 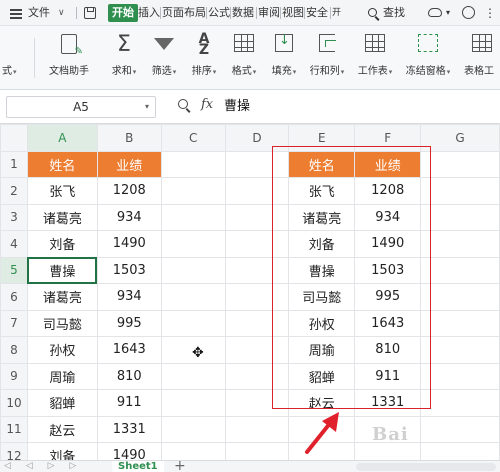 What do you see at coordinates (62, 429) in the screenshot?
I see `cell: 赵云` at bounding box center [62, 429].